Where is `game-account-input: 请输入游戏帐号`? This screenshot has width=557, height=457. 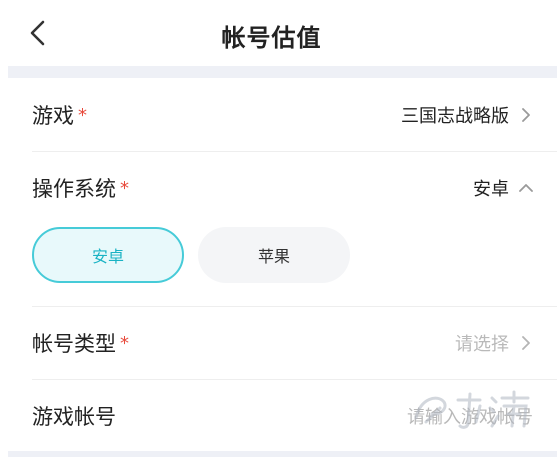 game-account-input: 请输入游戏帐号 is located at coordinates (470, 416).